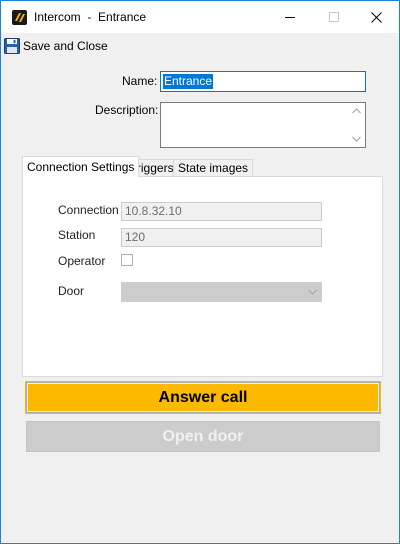 The height and width of the screenshot is (544, 400). I want to click on station-label: Station, so click(77, 235).